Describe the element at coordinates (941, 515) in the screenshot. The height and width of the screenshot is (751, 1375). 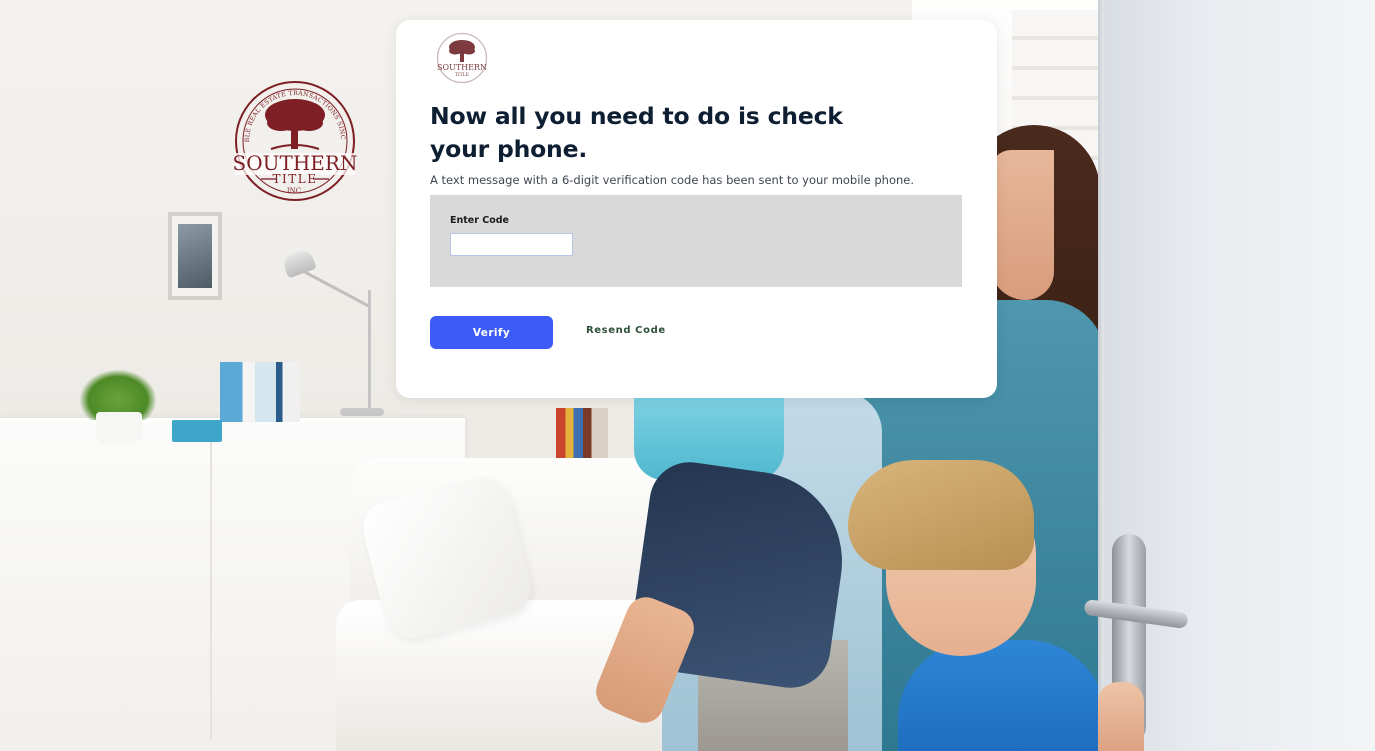
I see `background-boy-hair` at that location.